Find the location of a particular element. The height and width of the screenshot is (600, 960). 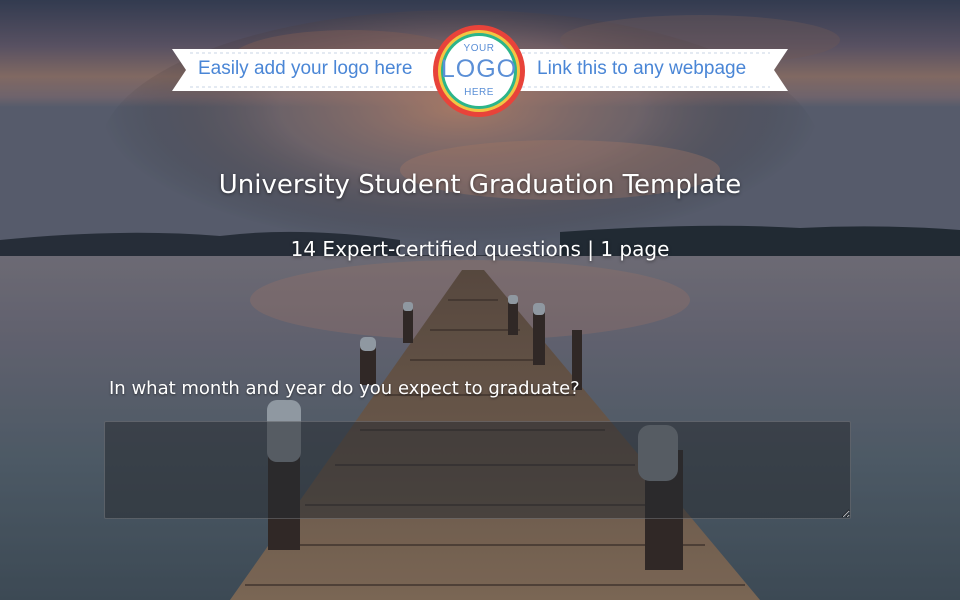

logo-placeholder: YOUR LOGO HERE is located at coordinates (479, 71).